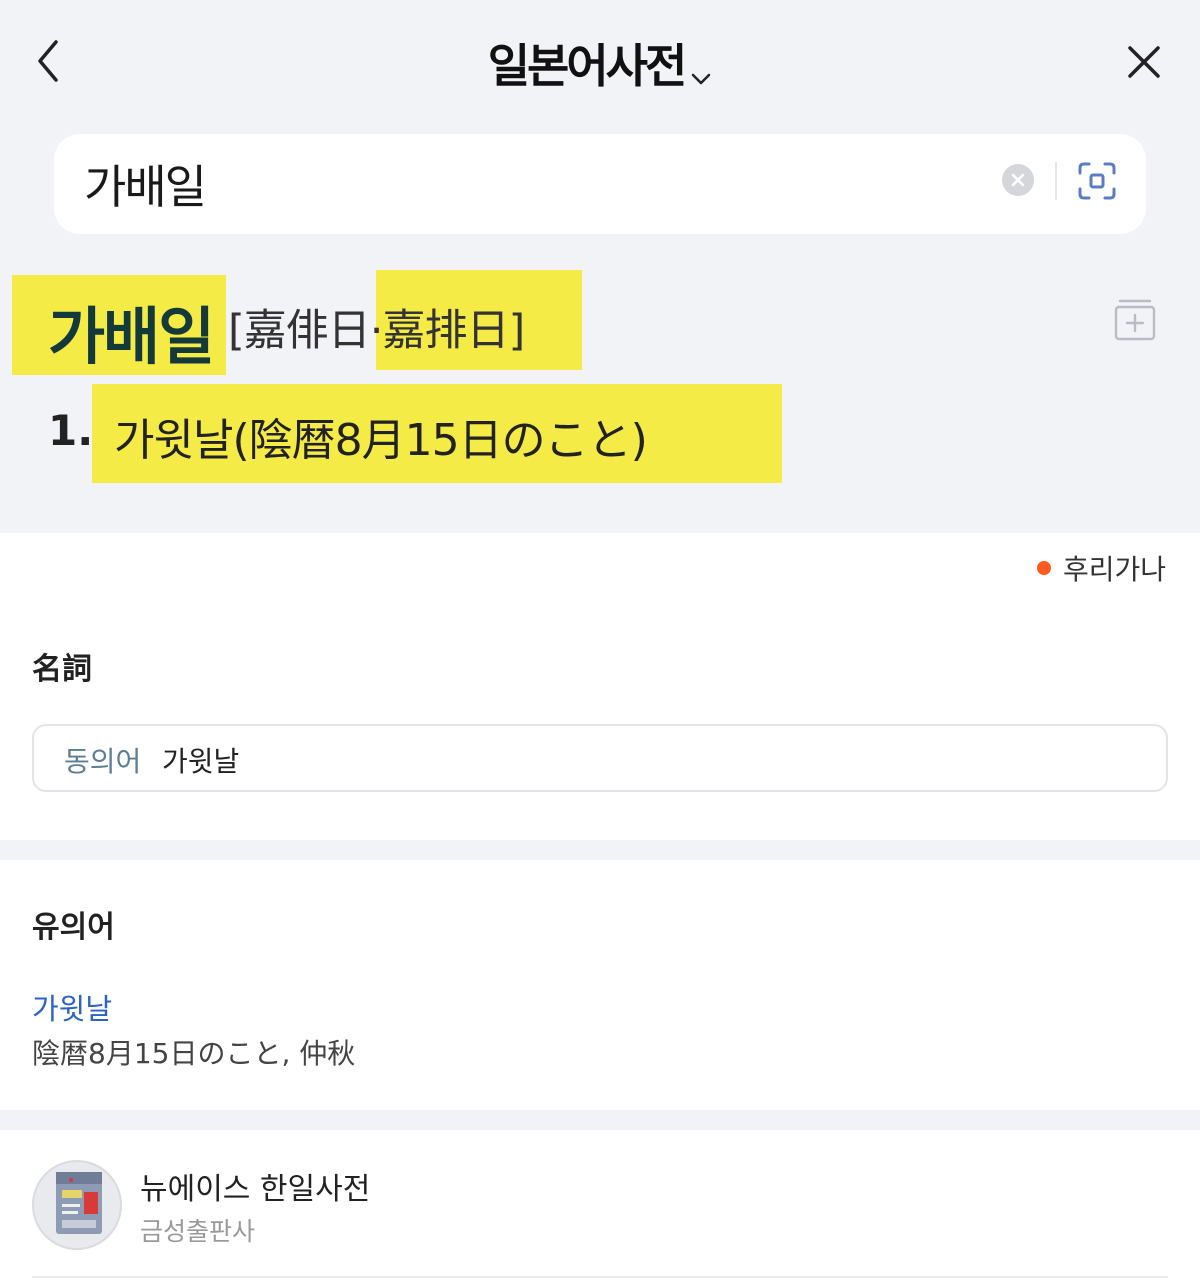  Describe the element at coordinates (72, 1007) in the screenshot. I see `similar-word-link: 가윗날` at that location.